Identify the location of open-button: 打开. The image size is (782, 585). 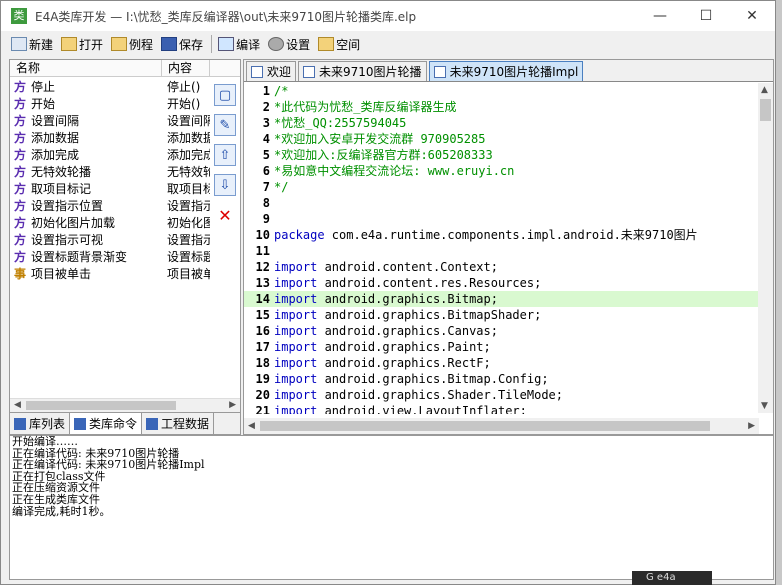
(82, 44).